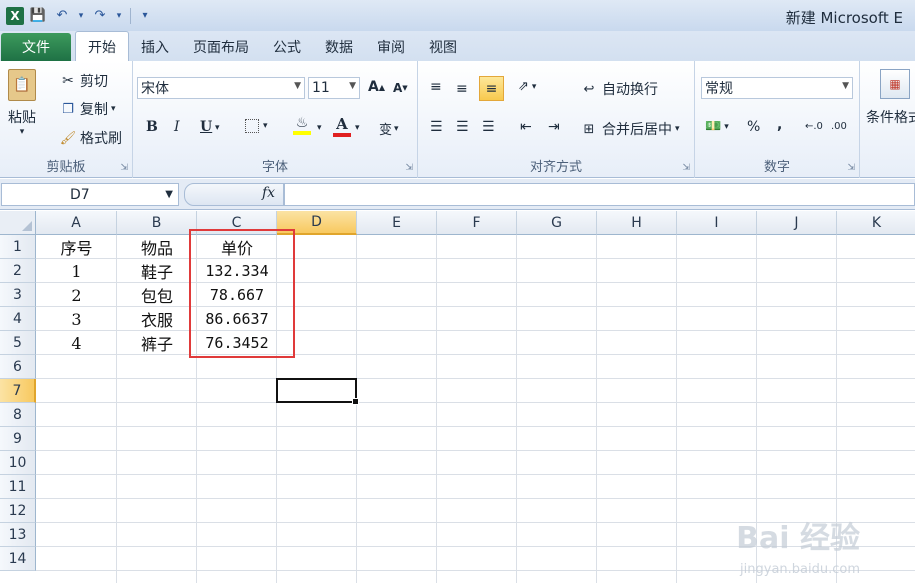 This screenshot has height=583, width=915. What do you see at coordinates (436, 87) in the screenshot?
I see `align-top-button: ≡` at bounding box center [436, 87].